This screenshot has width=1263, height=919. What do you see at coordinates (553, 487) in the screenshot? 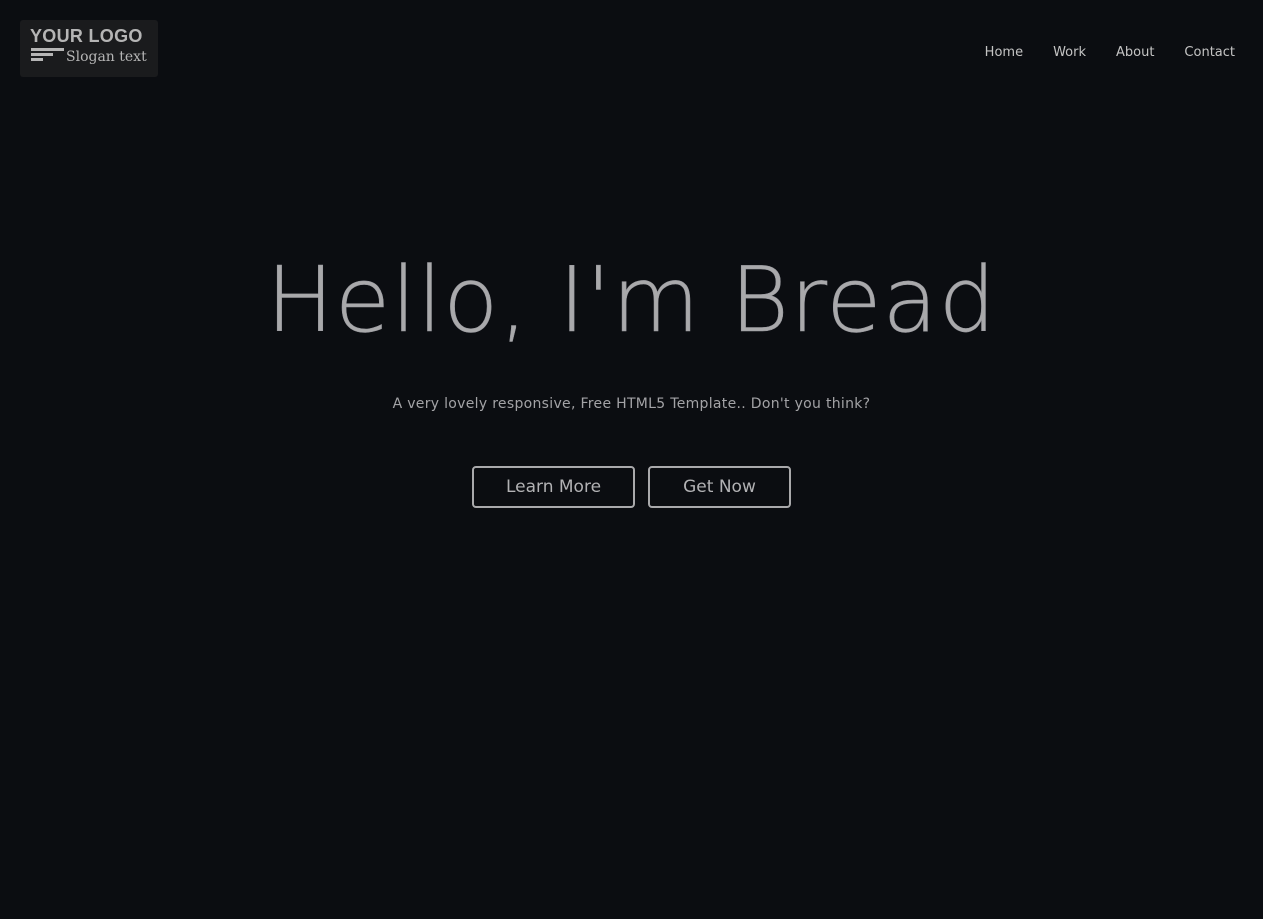
I see `learn-more-button: Learn More` at bounding box center [553, 487].